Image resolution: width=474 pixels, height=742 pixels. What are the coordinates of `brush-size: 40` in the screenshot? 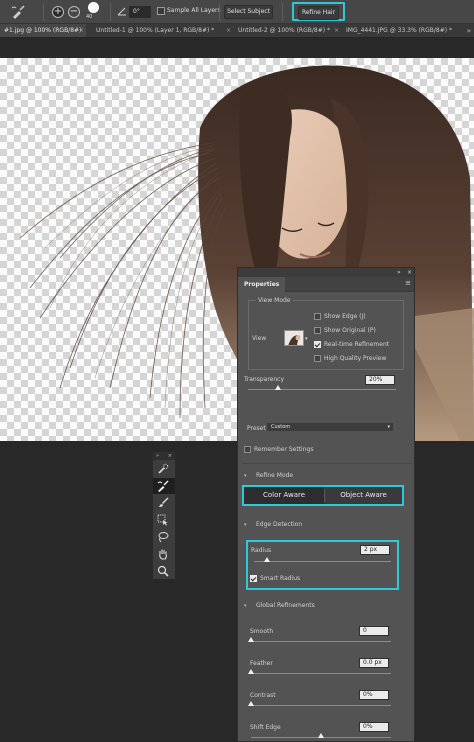 It's located at (89, 17).